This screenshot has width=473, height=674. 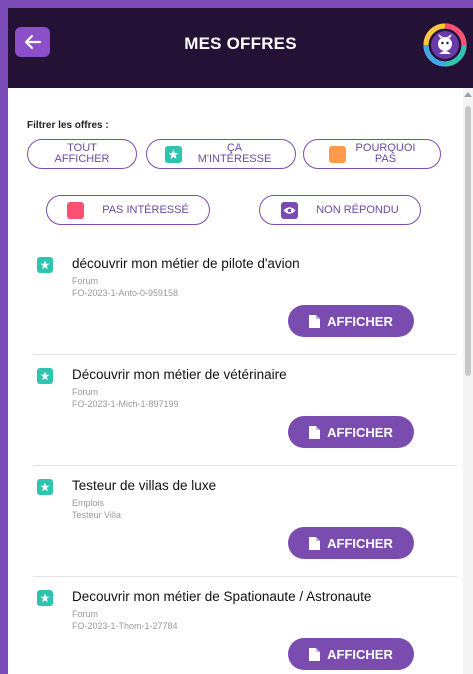 What do you see at coordinates (468, 381) in the screenshot?
I see `scrollbar` at bounding box center [468, 381].